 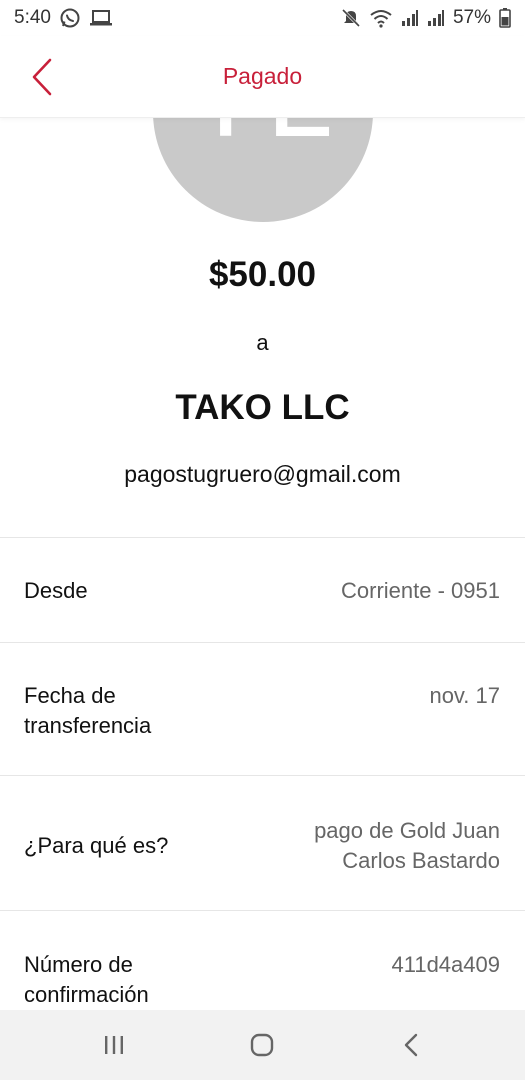 What do you see at coordinates (263, 141) in the screenshot?
I see `avatar-initials: TL` at bounding box center [263, 141].